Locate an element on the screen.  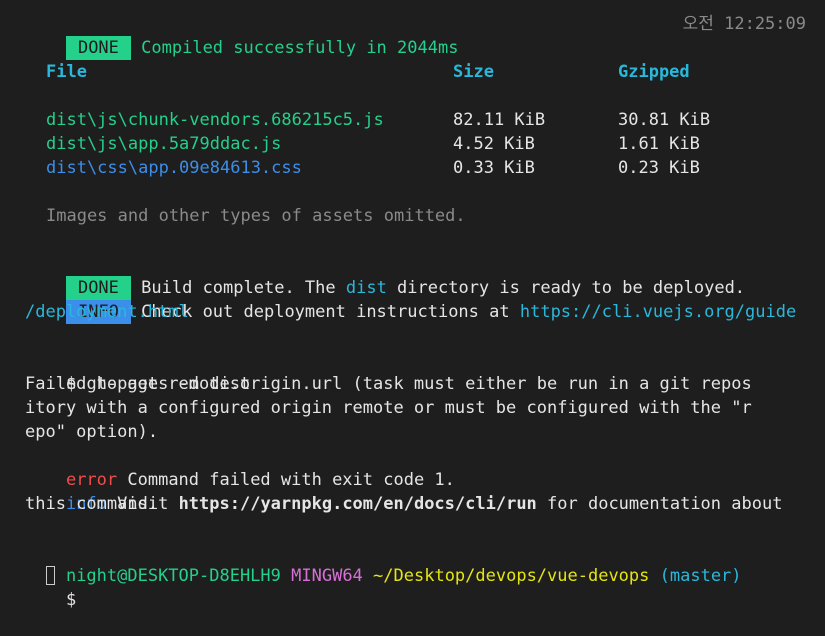
header-file: File is located at coordinates (66, 72).